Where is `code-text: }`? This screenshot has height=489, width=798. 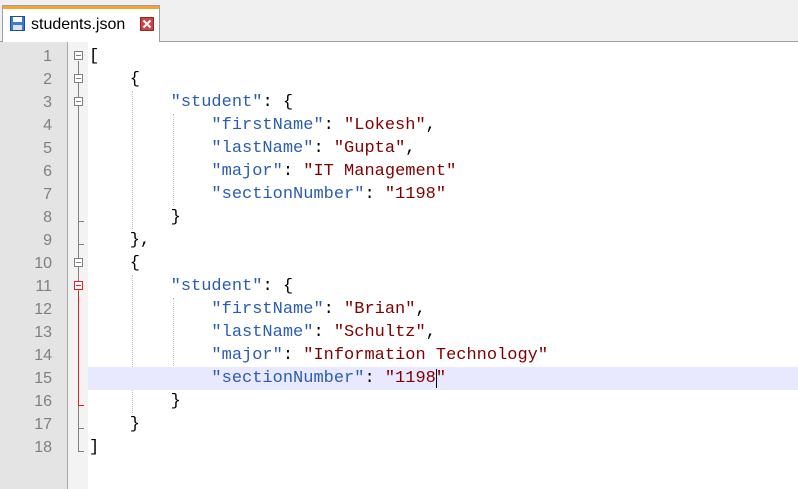
code-text: } is located at coordinates (135, 217).